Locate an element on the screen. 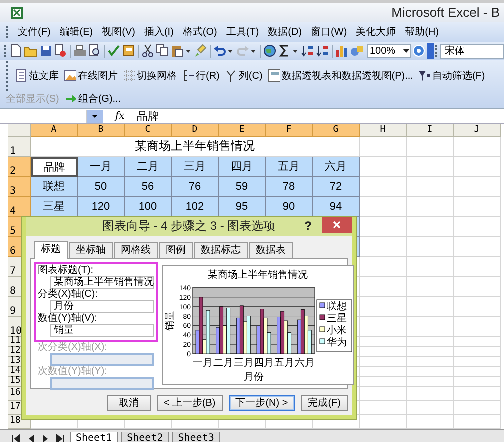 This screenshot has height=442, width=504. row-icon is located at coordinates (188, 76).